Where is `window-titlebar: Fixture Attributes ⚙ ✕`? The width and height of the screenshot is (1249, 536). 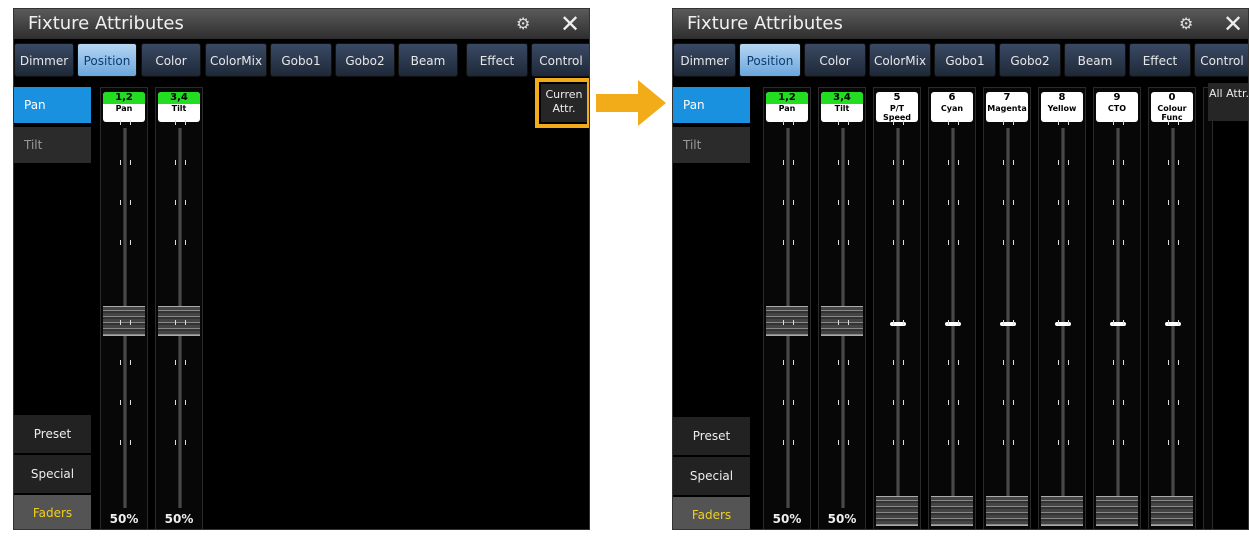 window-titlebar: Fixture Attributes ⚙ ✕ is located at coordinates (960, 24).